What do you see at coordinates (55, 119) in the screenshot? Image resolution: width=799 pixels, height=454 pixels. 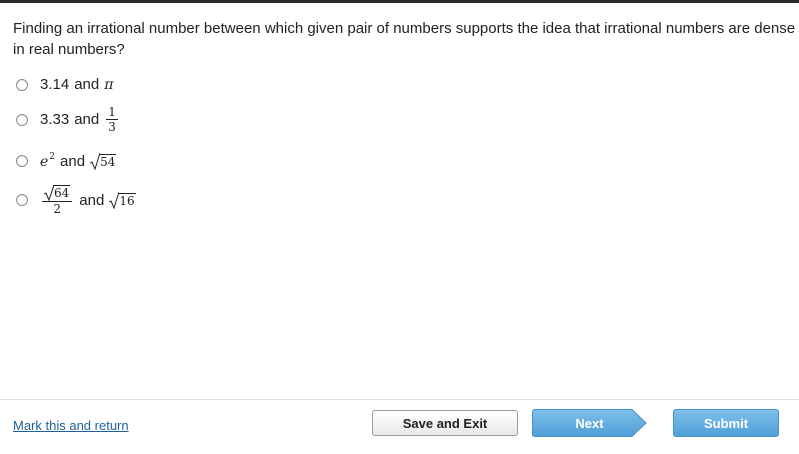 I see `option-2-value-a: 3.33` at bounding box center [55, 119].